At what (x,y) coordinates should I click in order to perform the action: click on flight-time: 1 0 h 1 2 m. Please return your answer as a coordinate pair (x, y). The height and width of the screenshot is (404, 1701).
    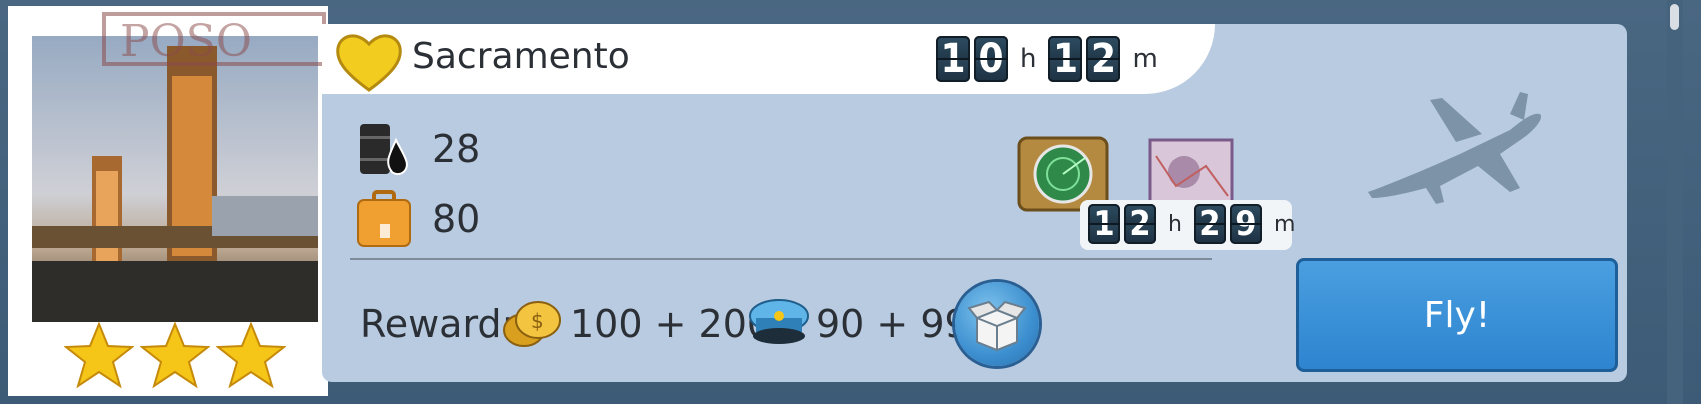
    Looking at the image, I should click on (1051, 59).